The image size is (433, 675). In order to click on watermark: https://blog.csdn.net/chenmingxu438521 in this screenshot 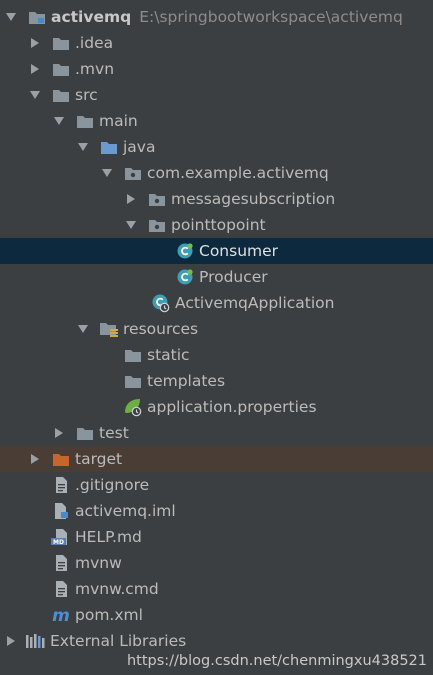, I will do `click(276, 661)`.